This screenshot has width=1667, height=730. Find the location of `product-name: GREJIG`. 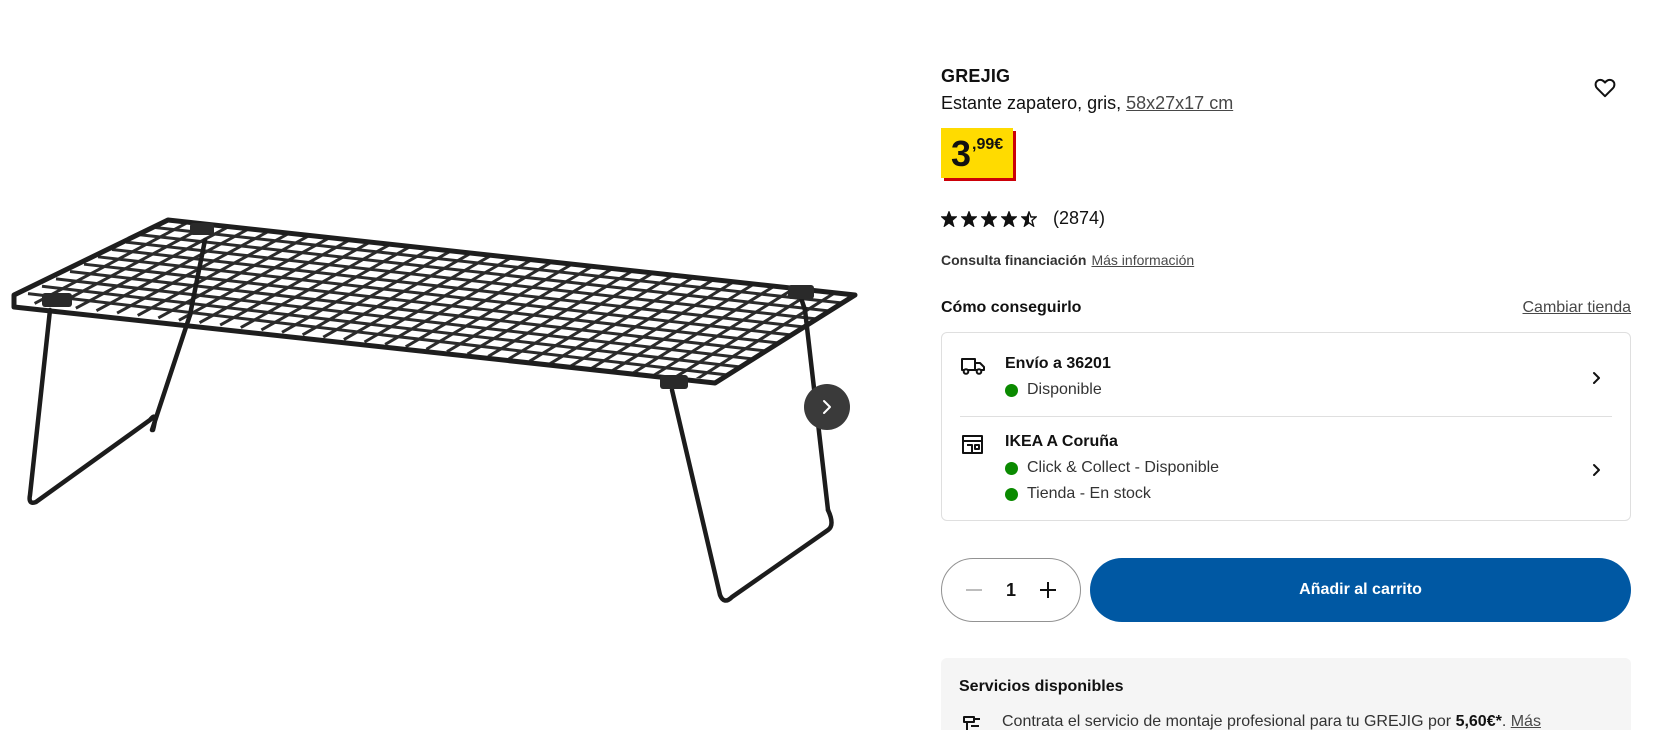

product-name: GREJIG is located at coordinates (976, 76).